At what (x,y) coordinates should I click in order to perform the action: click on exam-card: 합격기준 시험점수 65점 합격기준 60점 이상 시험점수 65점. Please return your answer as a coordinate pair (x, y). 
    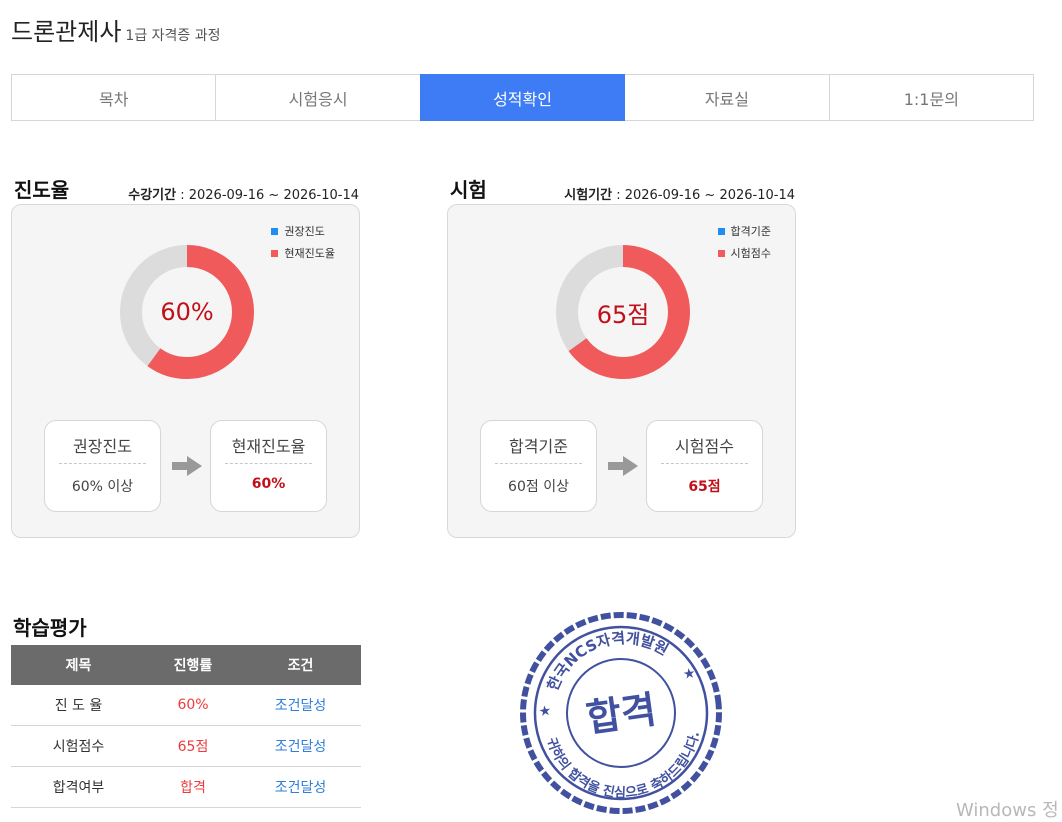
    Looking at the image, I should click on (621, 371).